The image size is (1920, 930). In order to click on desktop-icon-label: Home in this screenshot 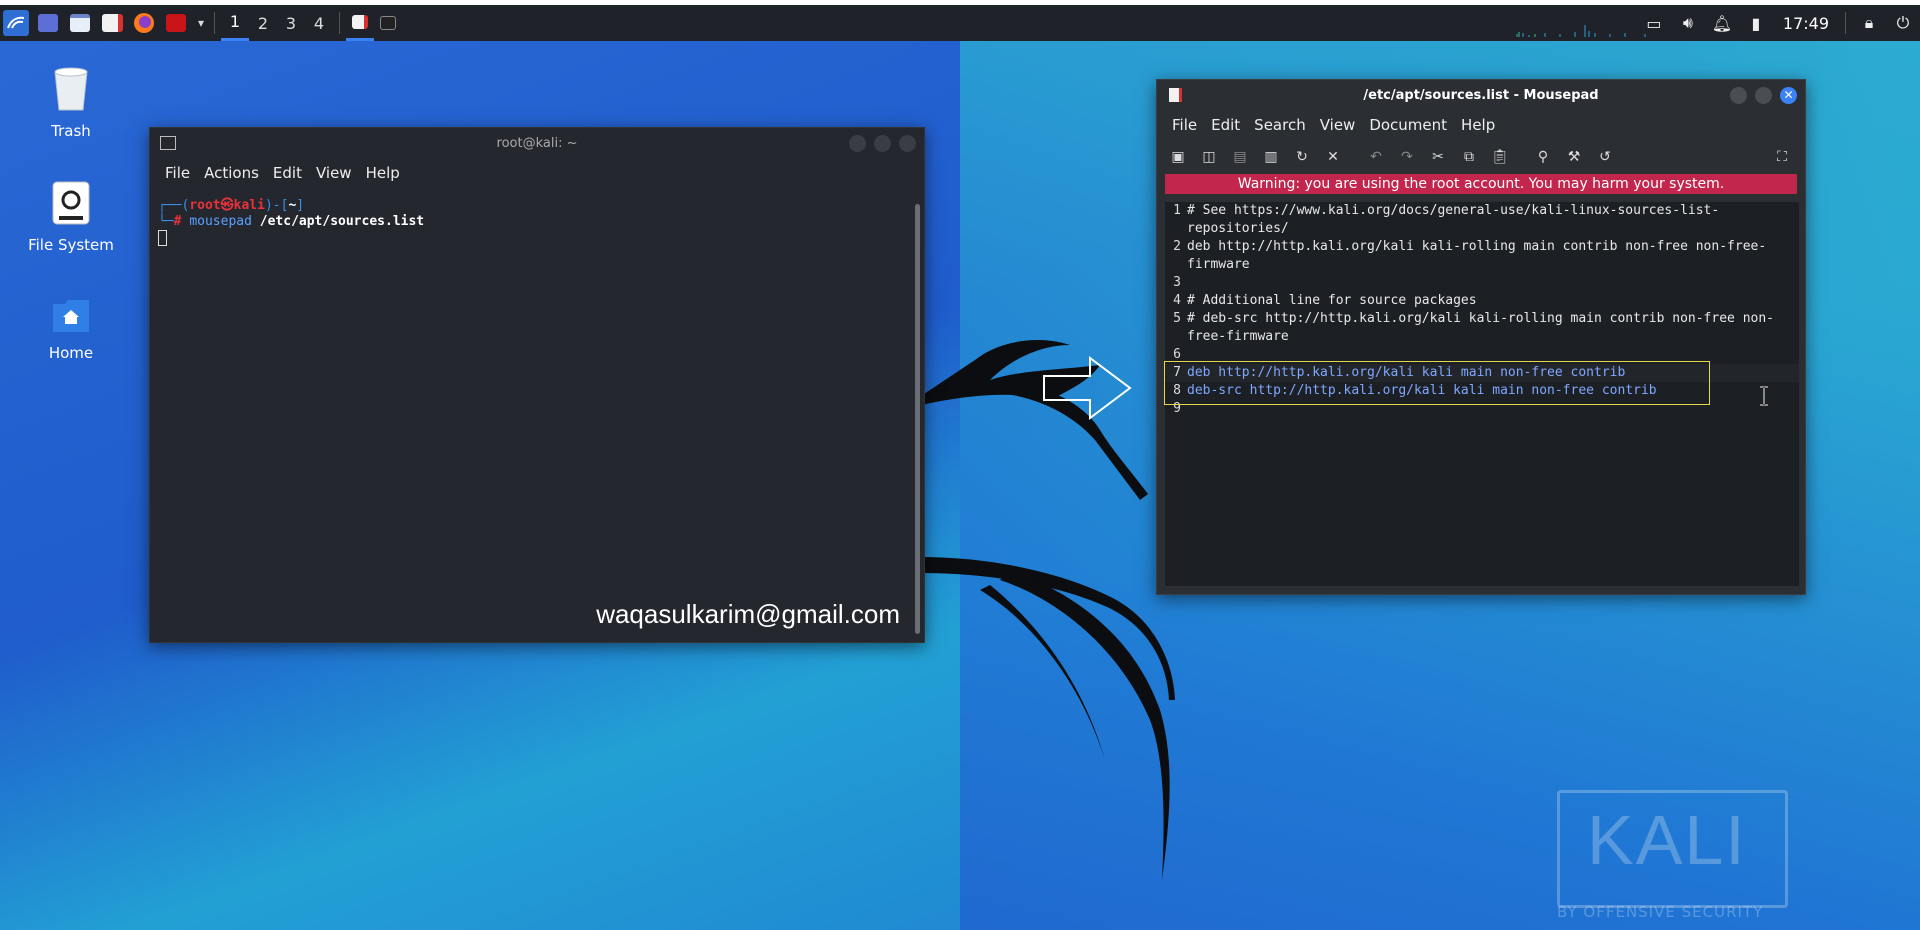, I will do `click(71, 353)`.